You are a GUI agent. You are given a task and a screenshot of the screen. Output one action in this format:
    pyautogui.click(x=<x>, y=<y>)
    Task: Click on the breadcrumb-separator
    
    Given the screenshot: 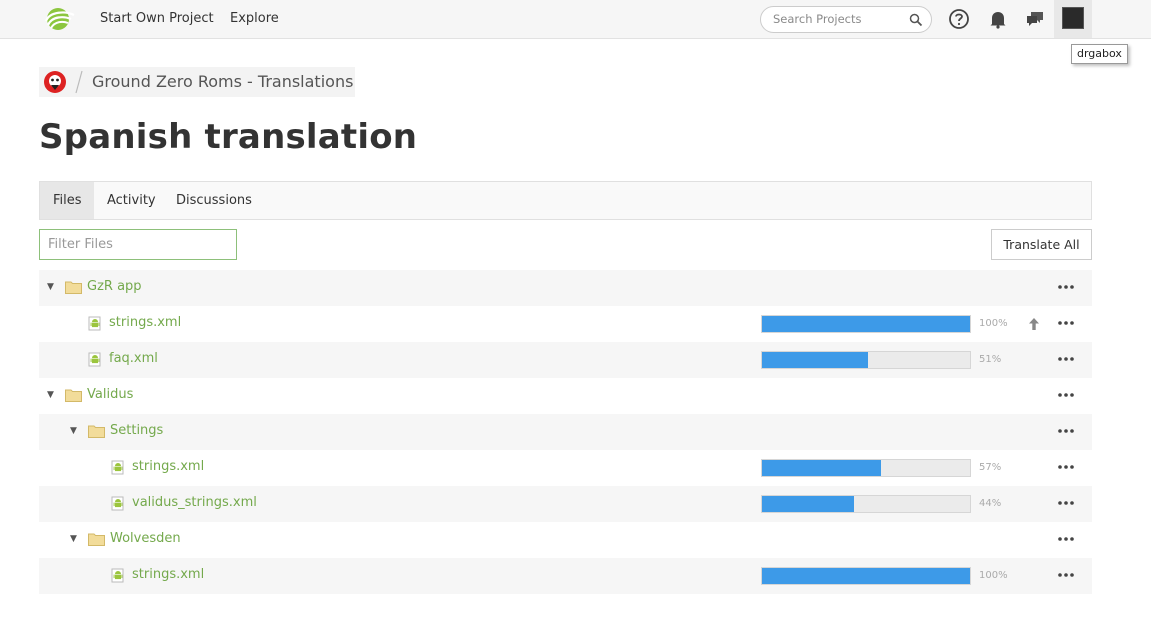 What is the action you would take?
    pyautogui.click(x=79, y=82)
    